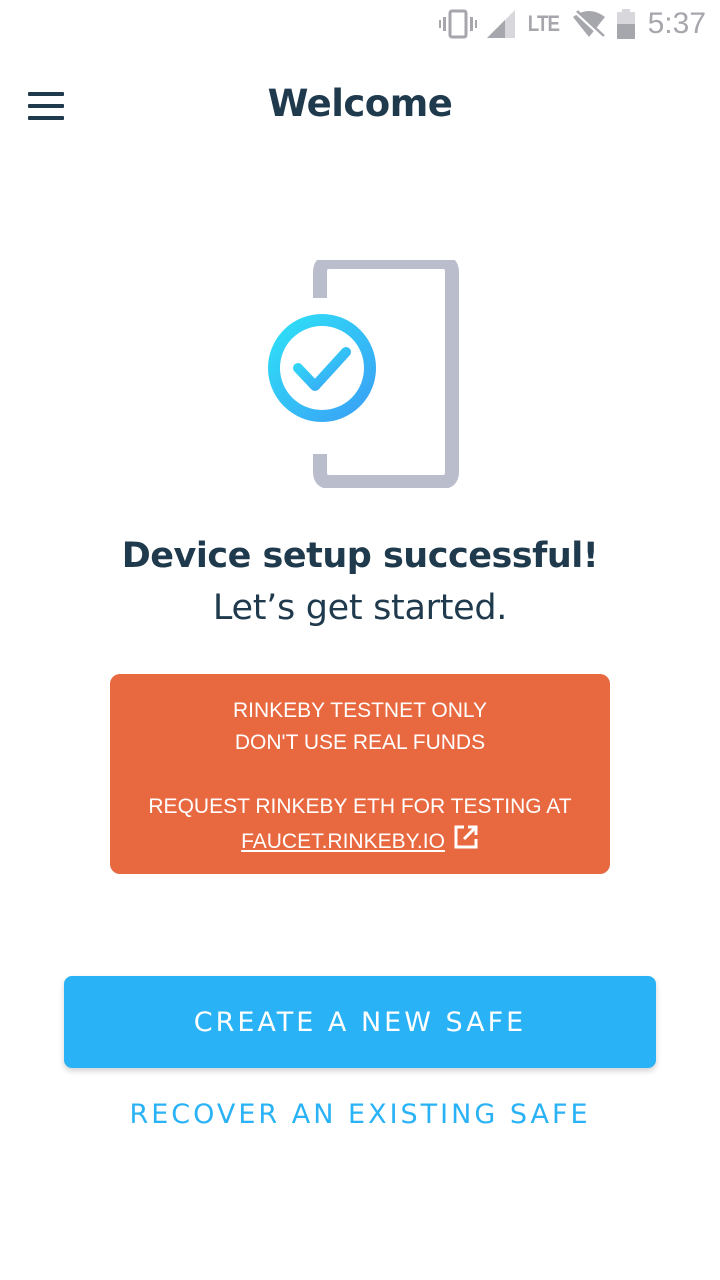 The width and height of the screenshot is (720, 1280). I want to click on phone-outline-icon, so click(363, 372).